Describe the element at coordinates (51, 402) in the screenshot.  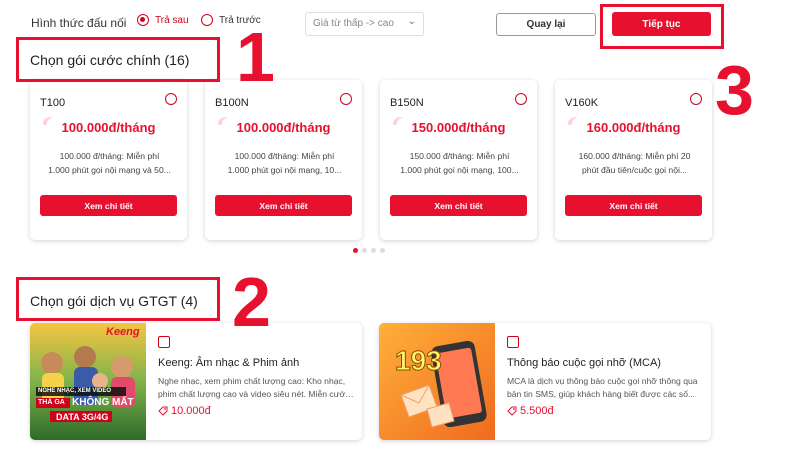
I see `banner-line-2a: THẢ GA` at that location.